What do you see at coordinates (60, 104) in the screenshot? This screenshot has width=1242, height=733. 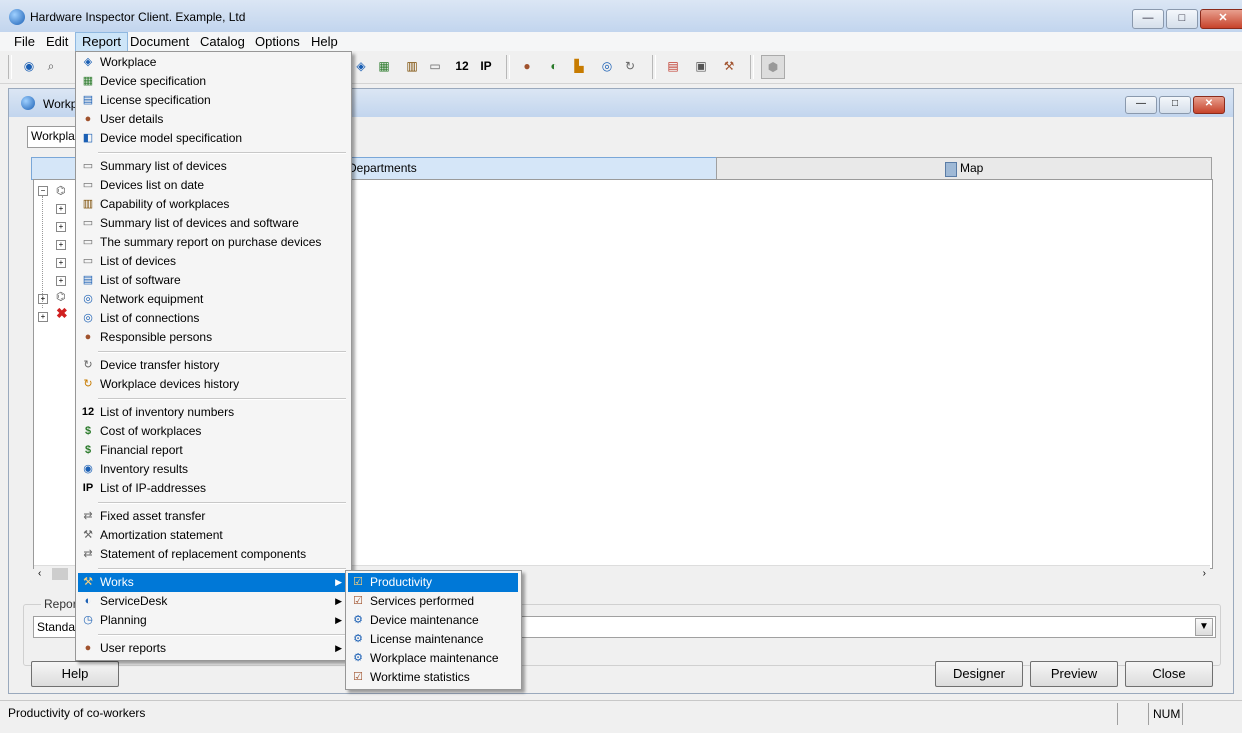 I see `report-window-title: Workp` at bounding box center [60, 104].